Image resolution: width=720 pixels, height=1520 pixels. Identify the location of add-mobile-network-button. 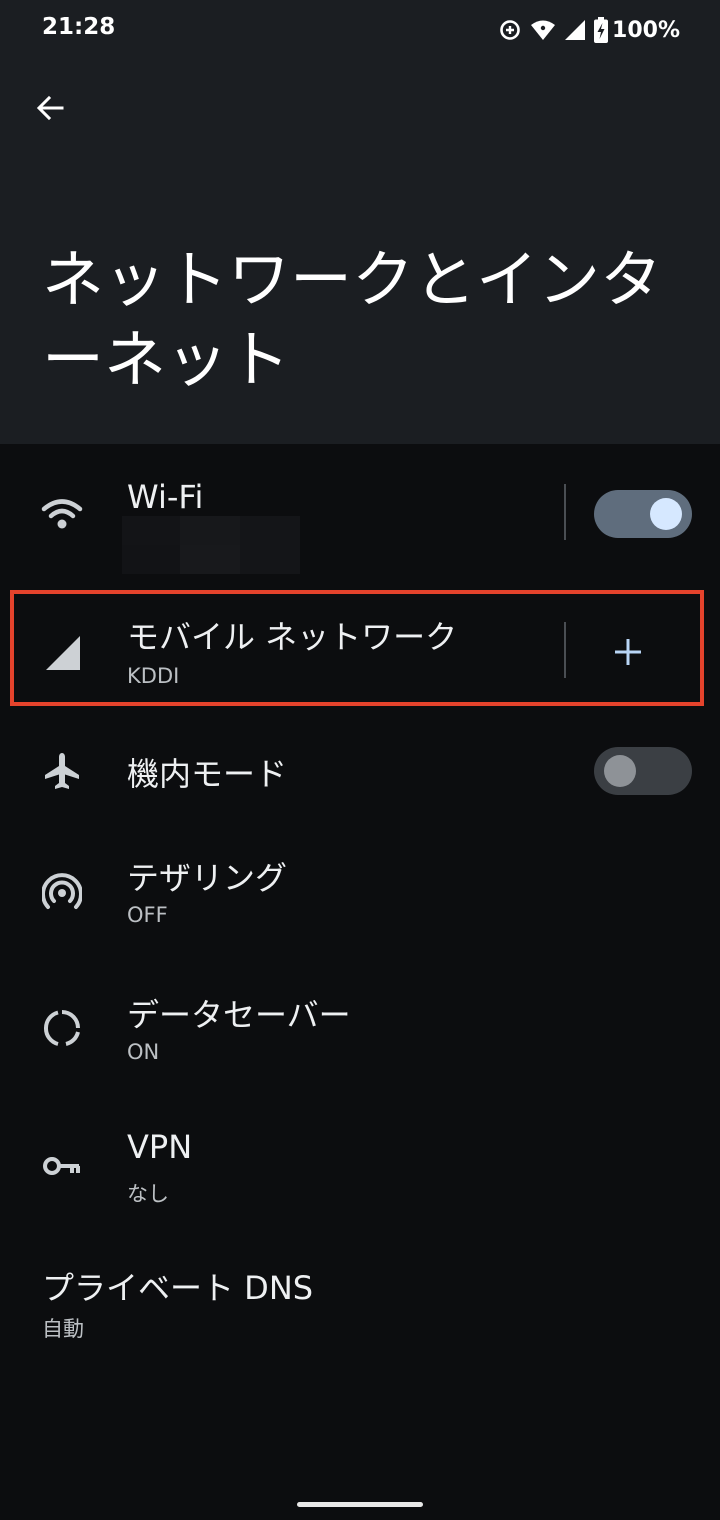
(628, 652).